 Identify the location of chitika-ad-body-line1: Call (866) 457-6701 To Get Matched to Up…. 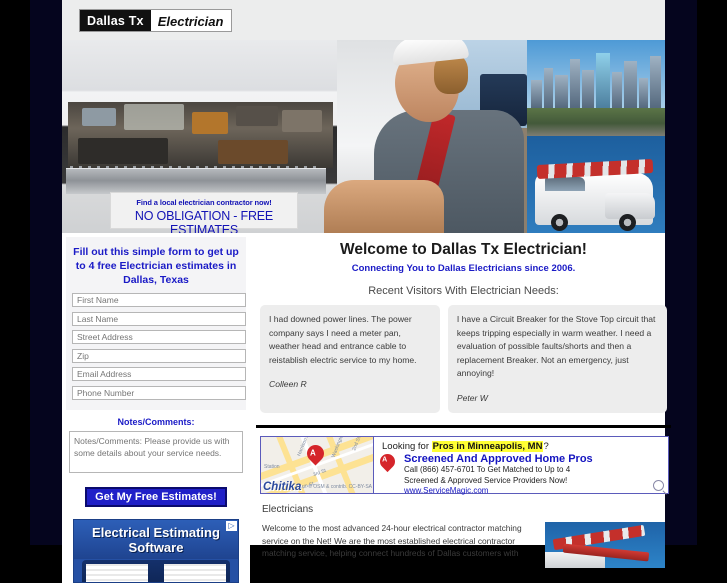
(487, 469).